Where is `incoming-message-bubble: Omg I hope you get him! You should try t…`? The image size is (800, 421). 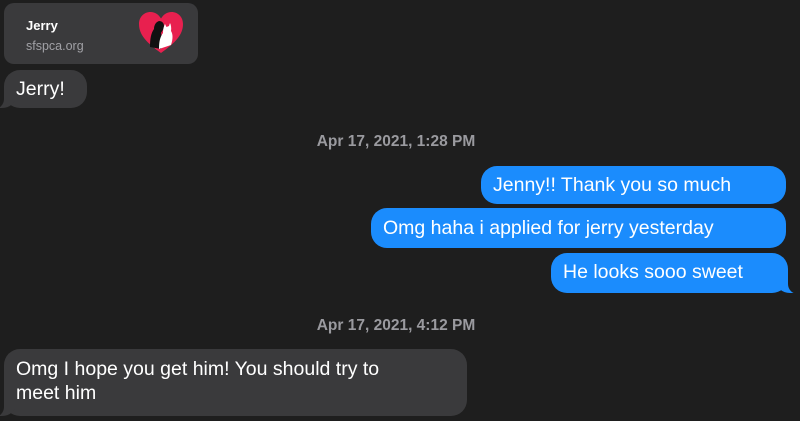 incoming-message-bubble: Omg I hope you get him! You should try t… is located at coordinates (233, 383).